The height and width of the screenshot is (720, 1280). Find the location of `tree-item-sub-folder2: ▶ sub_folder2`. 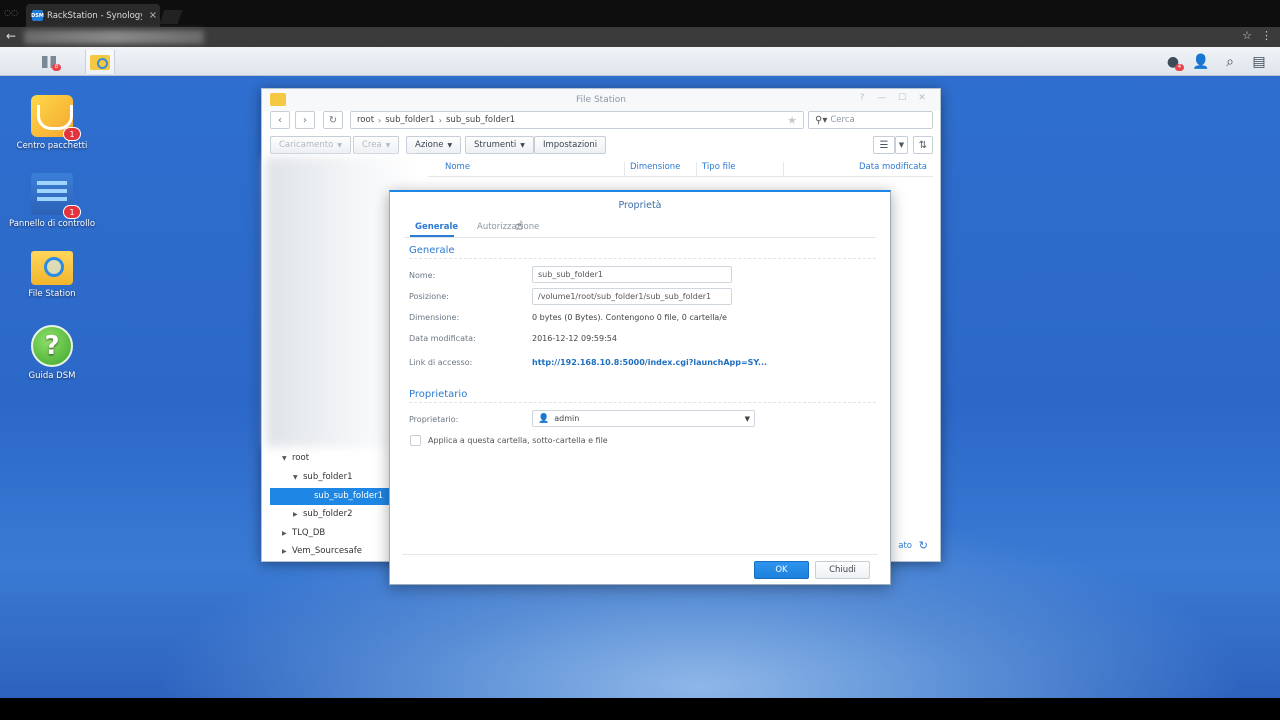

tree-item-sub-folder2: ▶ sub_folder2 is located at coordinates (323, 514).